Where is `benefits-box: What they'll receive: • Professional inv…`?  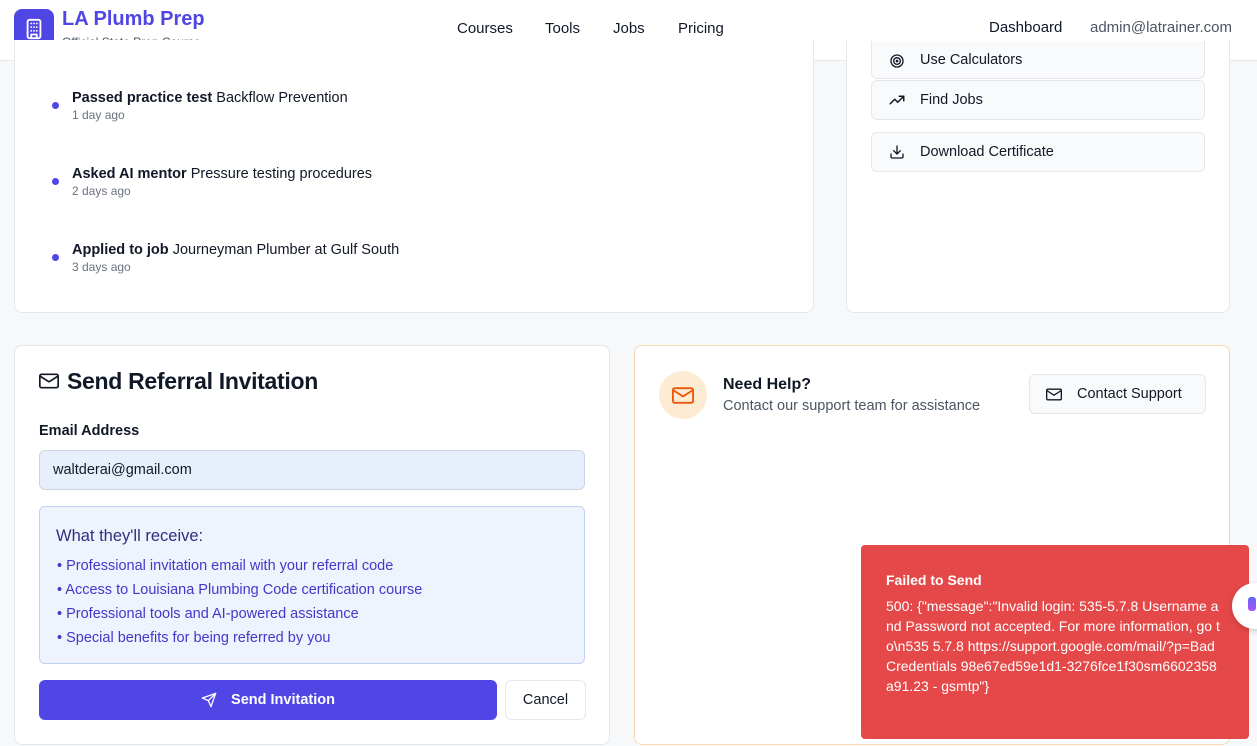
benefits-box: What they'll receive: • Professional inv… is located at coordinates (312, 585).